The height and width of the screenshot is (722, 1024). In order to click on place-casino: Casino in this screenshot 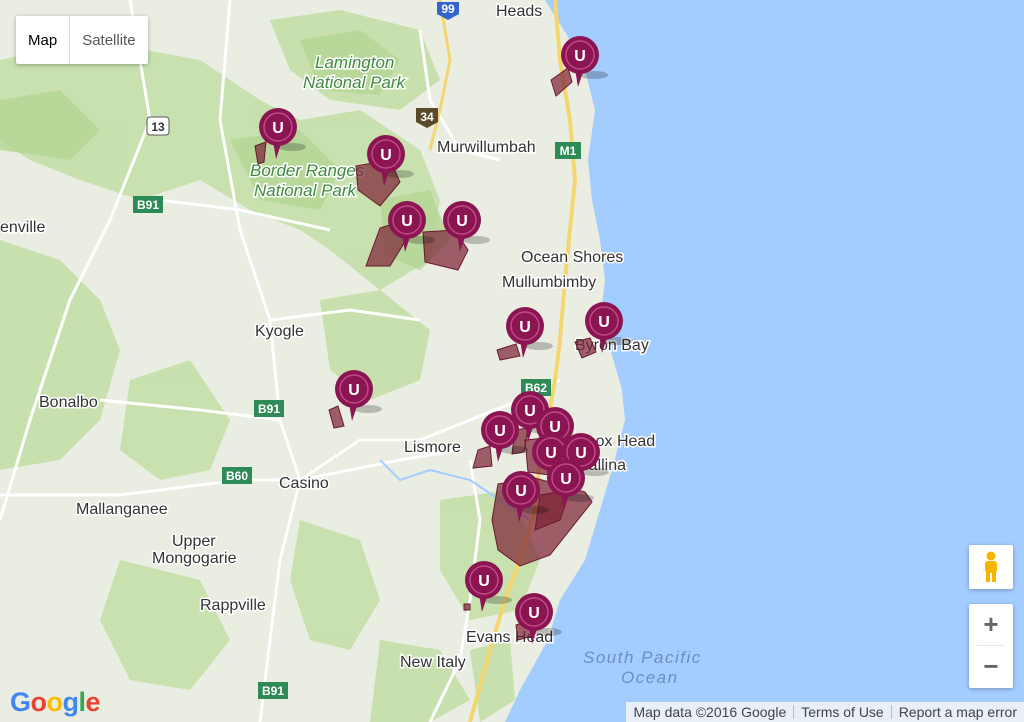, I will do `click(304, 483)`.